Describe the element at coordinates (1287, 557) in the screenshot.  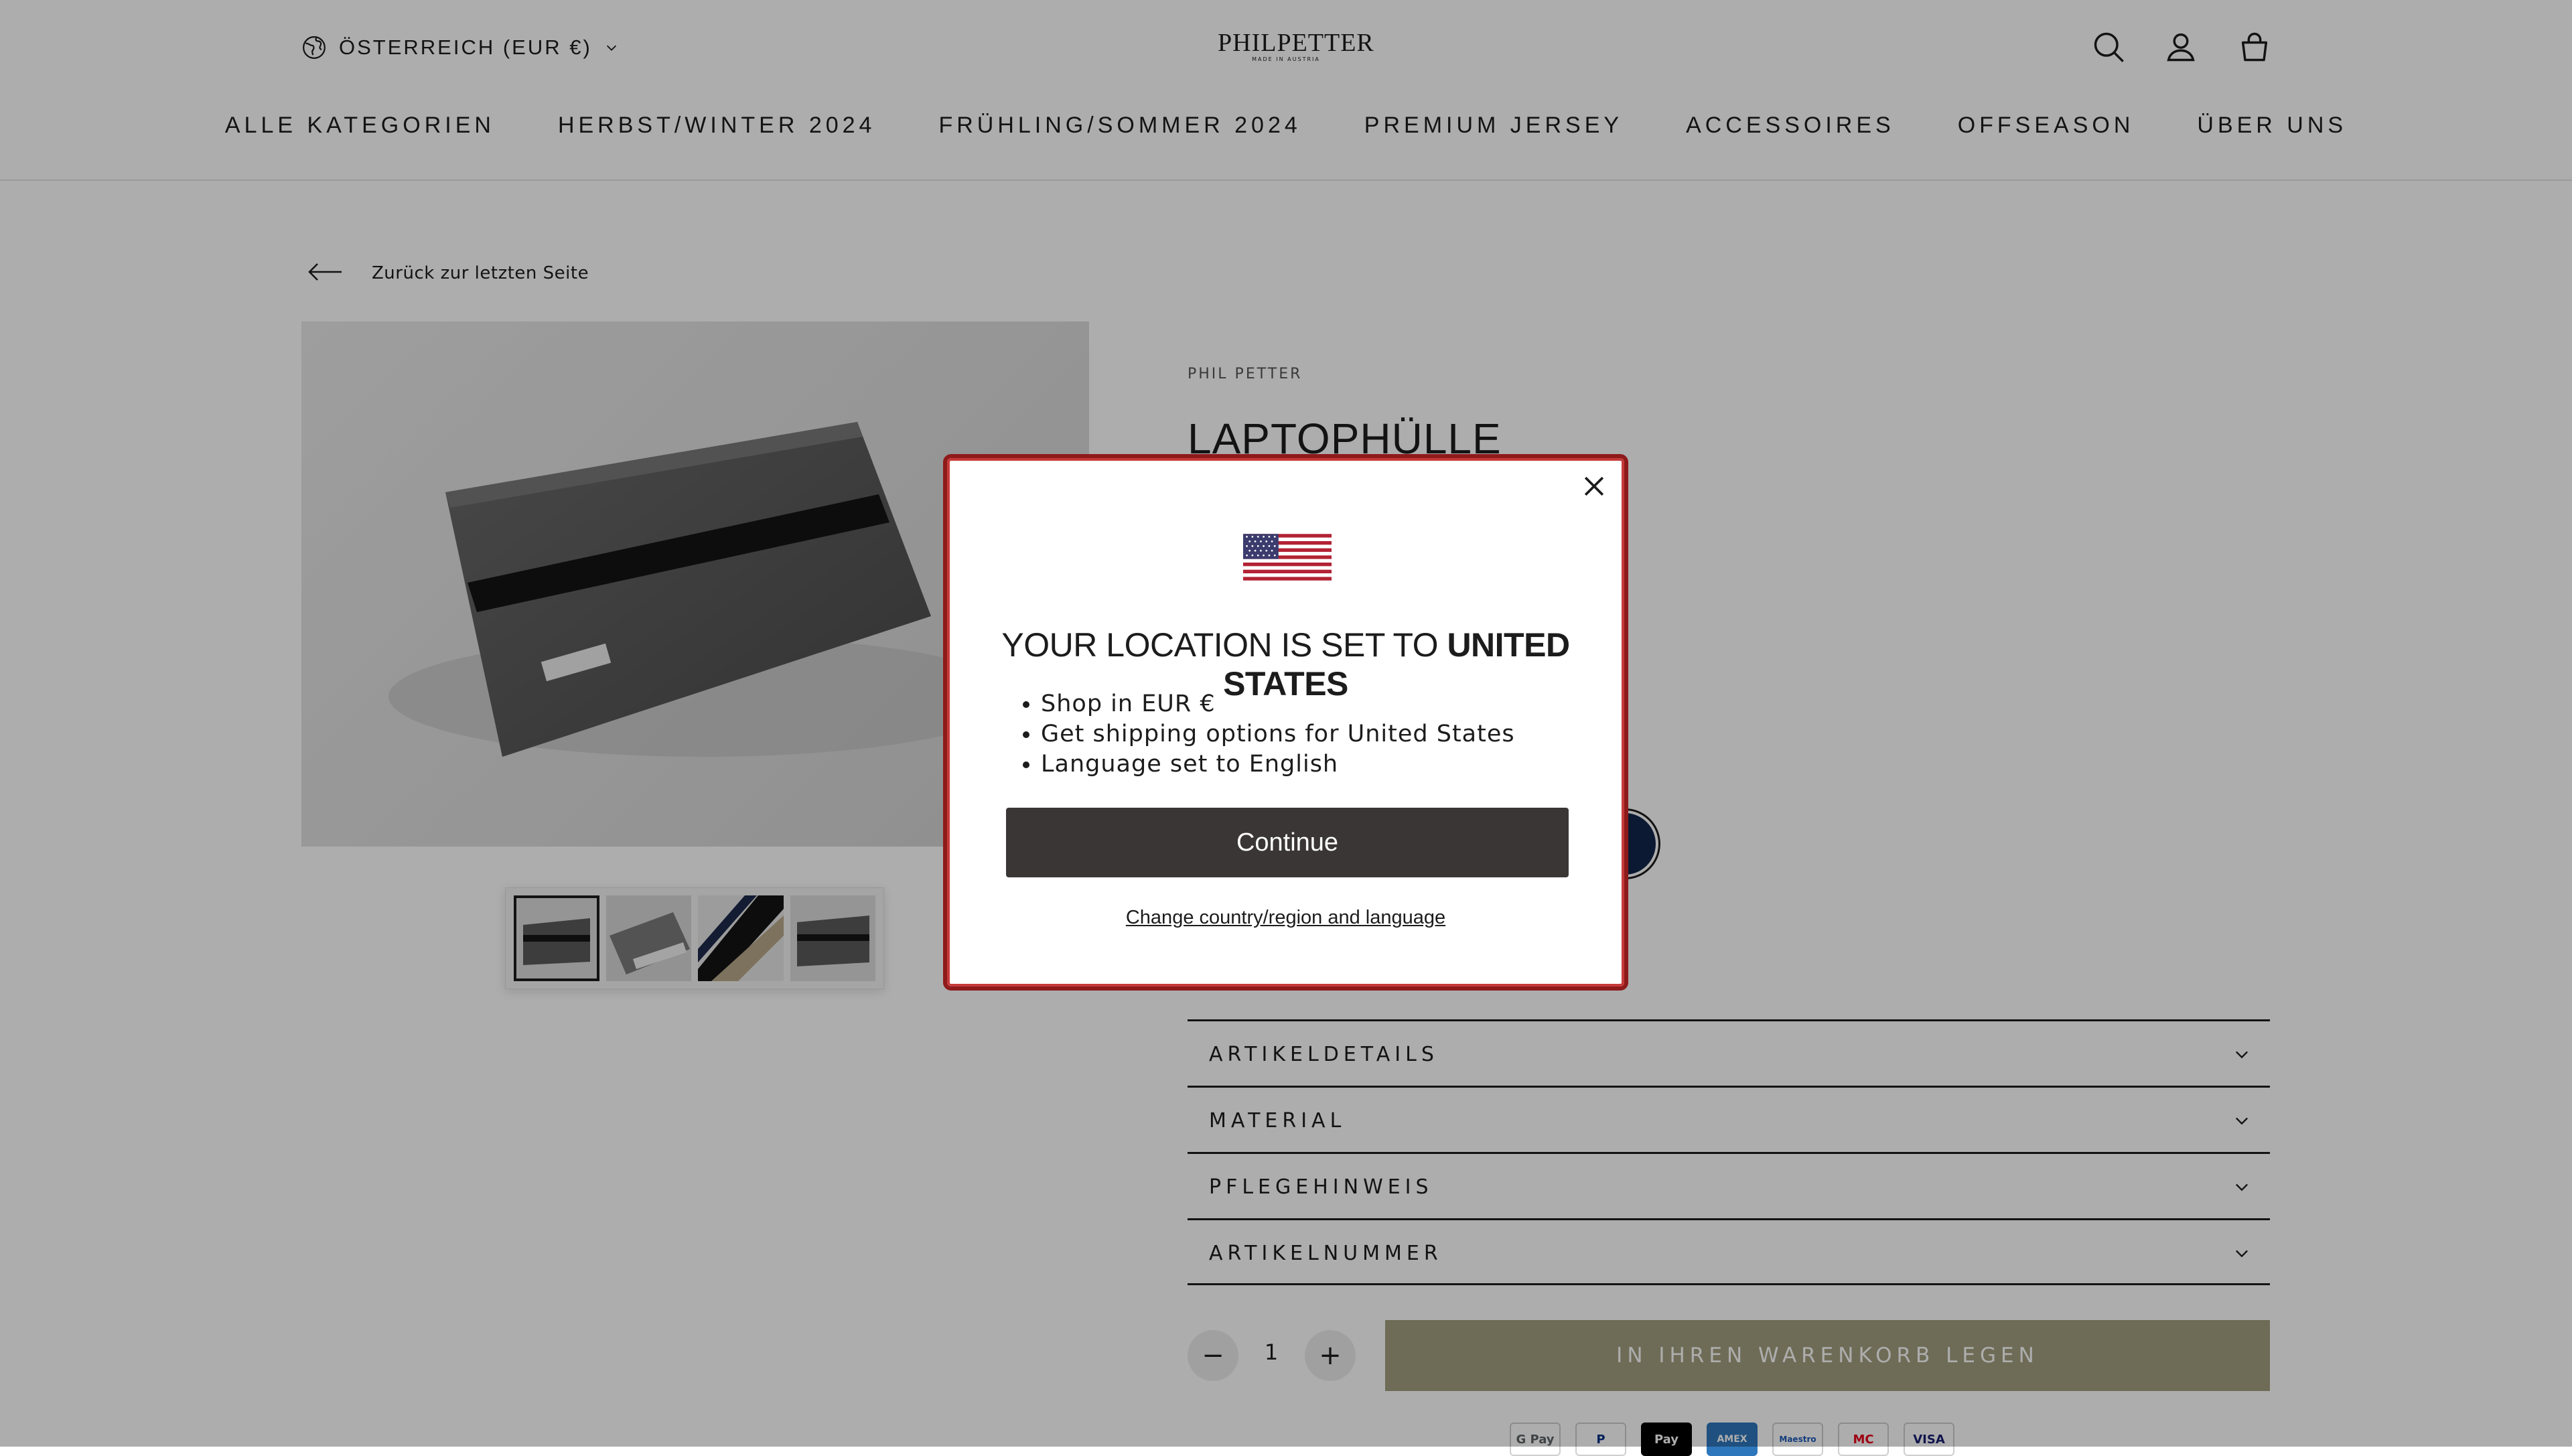
I see `us-flag-icon` at that location.